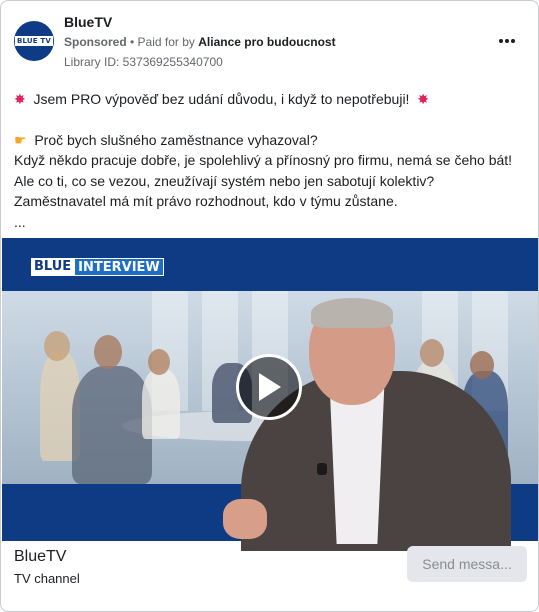 Image resolution: width=539 pixels, height=612 pixels. What do you see at coordinates (95, 42) in the screenshot?
I see `sponsored-label: Sponsored` at bounding box center [95, 42].